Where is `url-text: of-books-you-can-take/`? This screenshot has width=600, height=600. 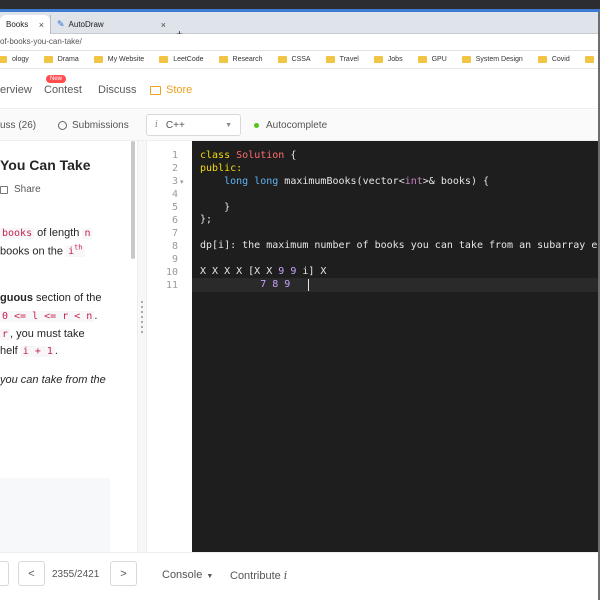 url-text: of-books-you-can-take/ is located at coordinates (41, 41).